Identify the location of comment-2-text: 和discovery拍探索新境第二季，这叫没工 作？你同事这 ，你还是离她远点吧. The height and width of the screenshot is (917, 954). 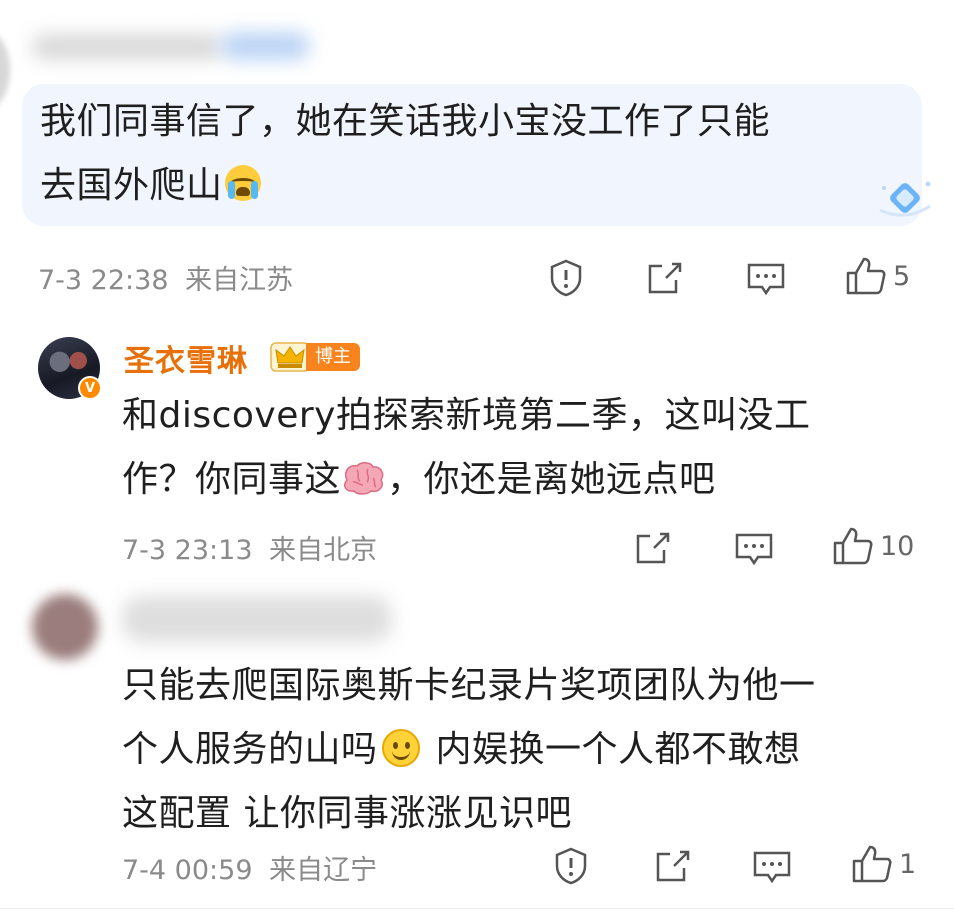
(466, 447).